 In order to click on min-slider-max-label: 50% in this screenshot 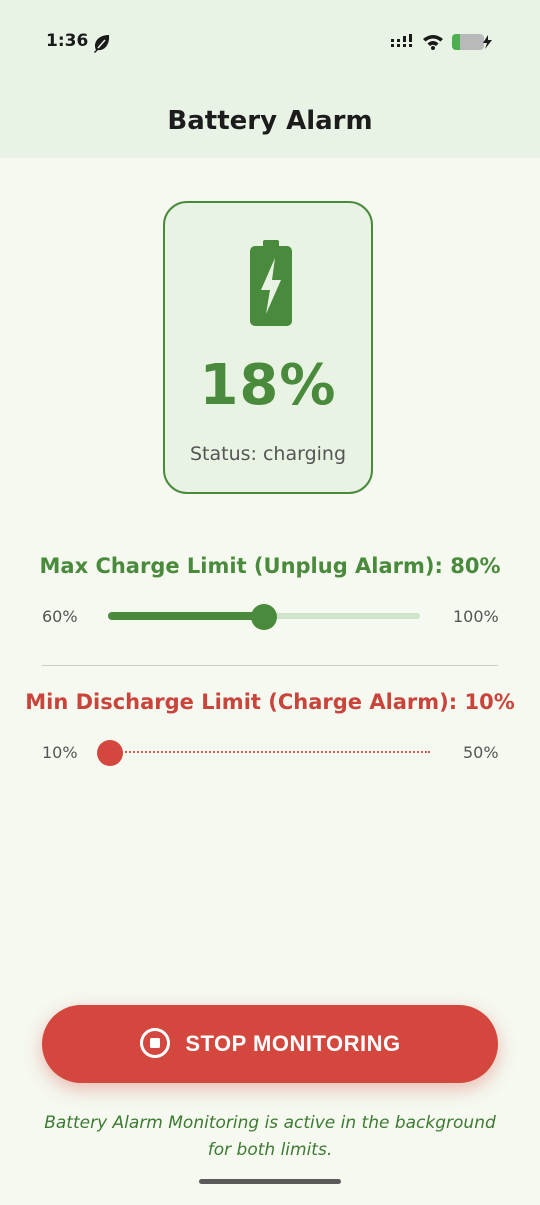, I will do `click(481, 752)`.